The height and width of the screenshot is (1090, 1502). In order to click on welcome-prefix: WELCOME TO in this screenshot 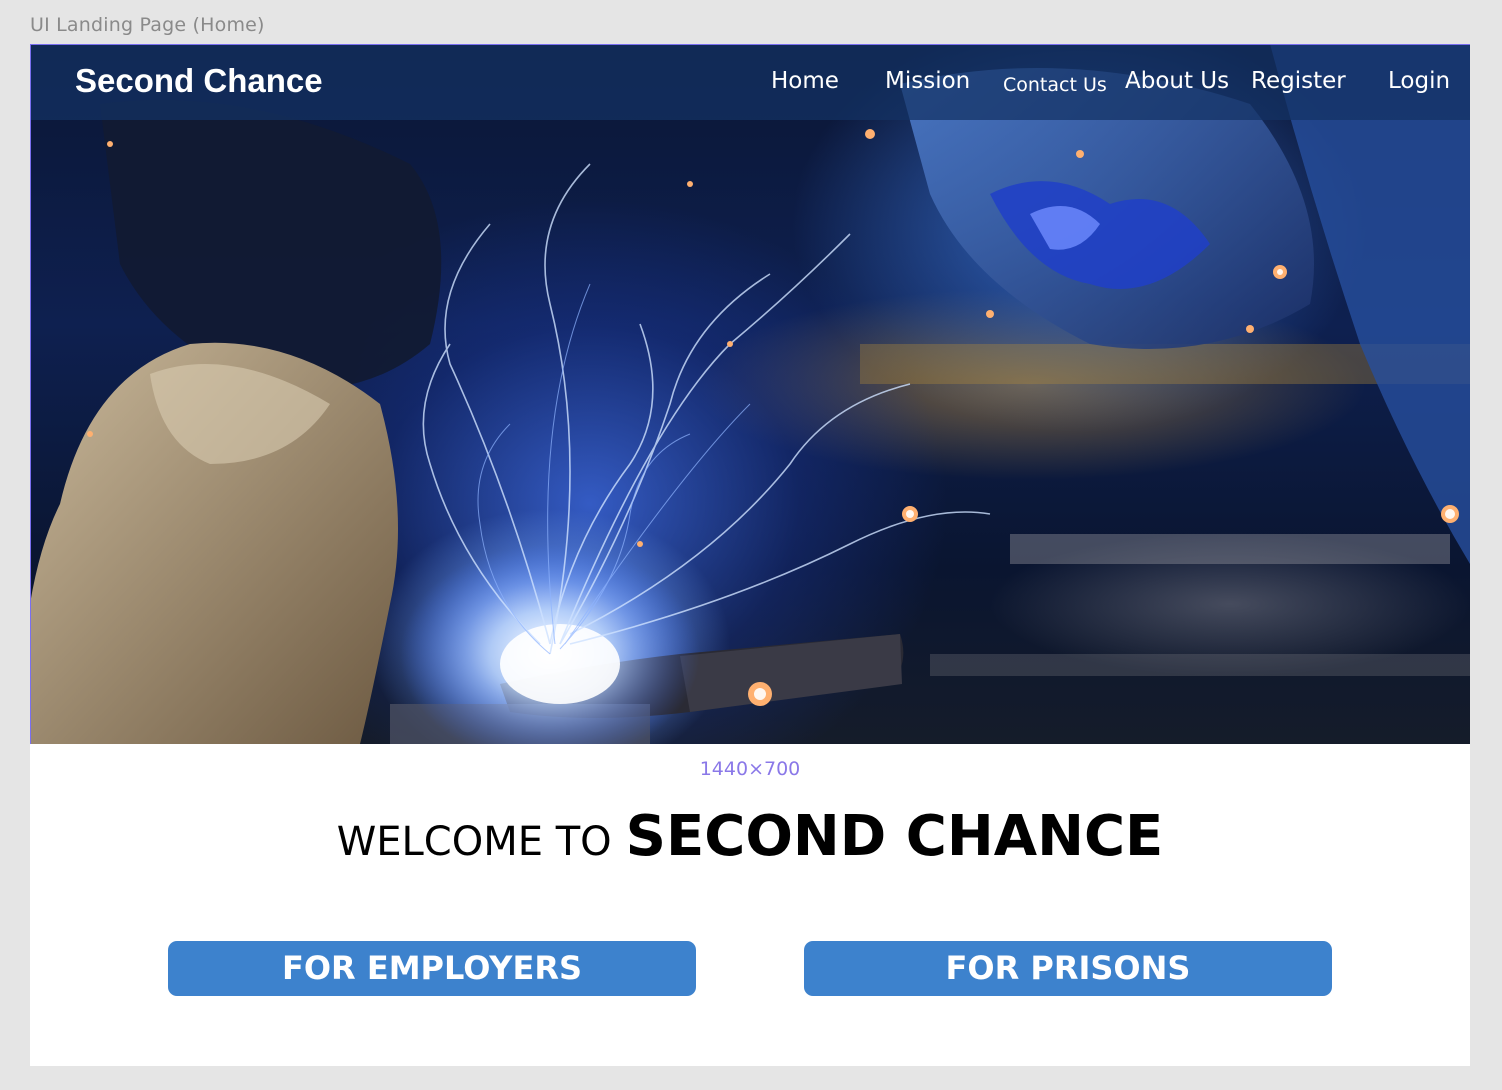, I will do `click(474, 842)`.